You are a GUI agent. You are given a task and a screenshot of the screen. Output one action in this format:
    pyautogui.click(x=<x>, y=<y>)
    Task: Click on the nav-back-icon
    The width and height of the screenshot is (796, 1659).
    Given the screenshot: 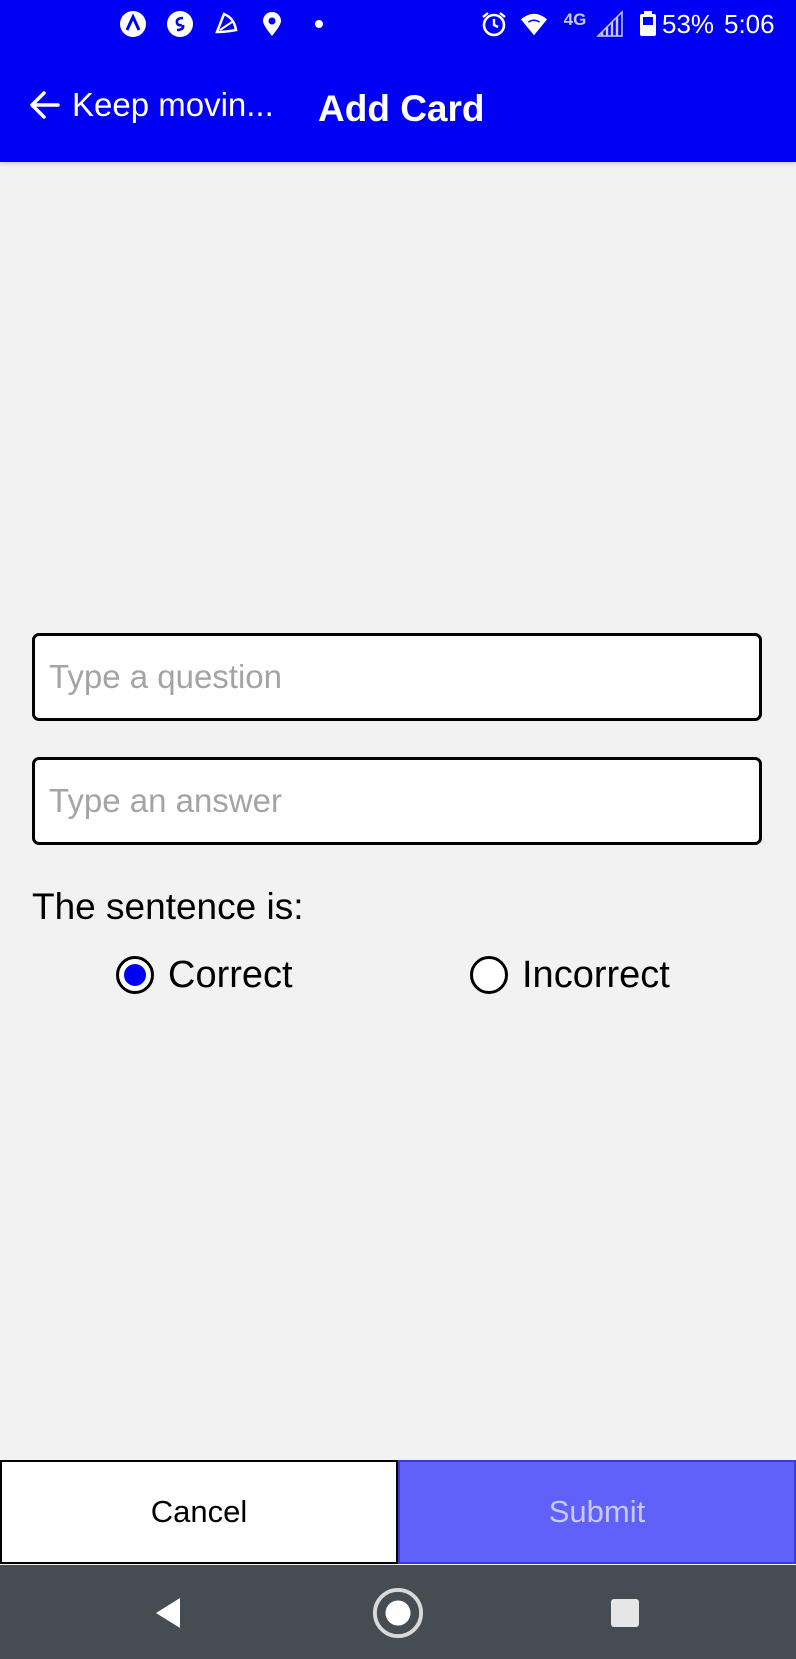 What is the action you would take?
    pyautogui.click(x=168, y=1613)
    